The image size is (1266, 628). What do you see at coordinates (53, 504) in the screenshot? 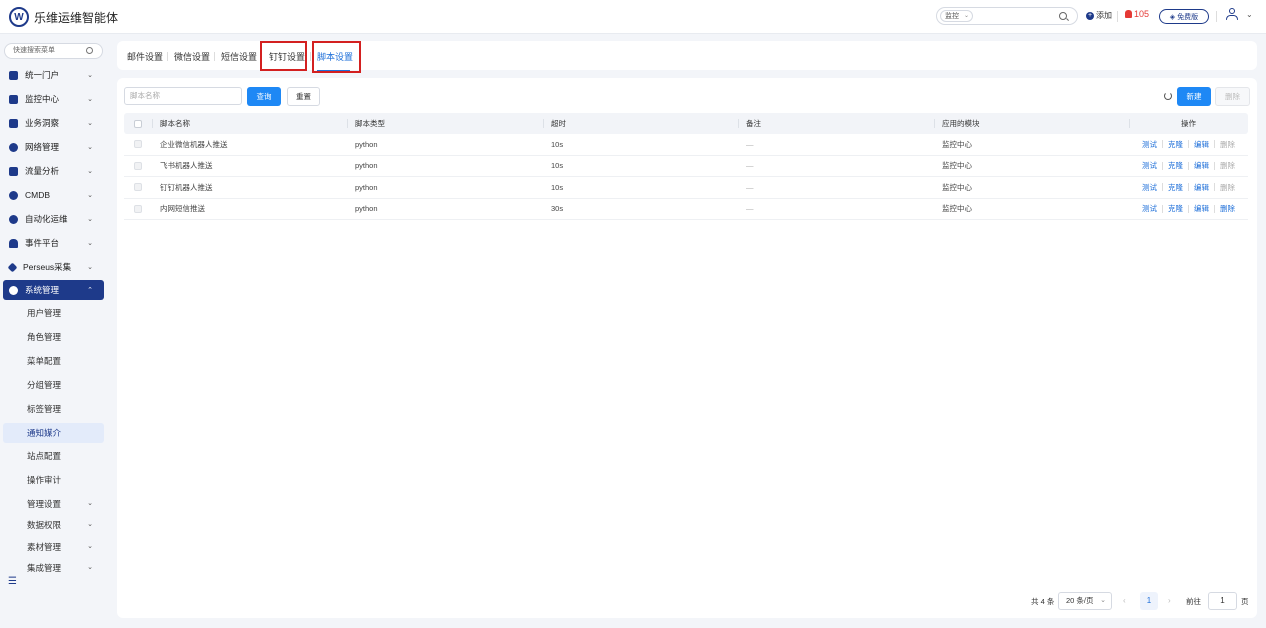
I see `sidebar-subitem-admin-settings: 管理设置 ⌄` at bounding box center [53, 504].